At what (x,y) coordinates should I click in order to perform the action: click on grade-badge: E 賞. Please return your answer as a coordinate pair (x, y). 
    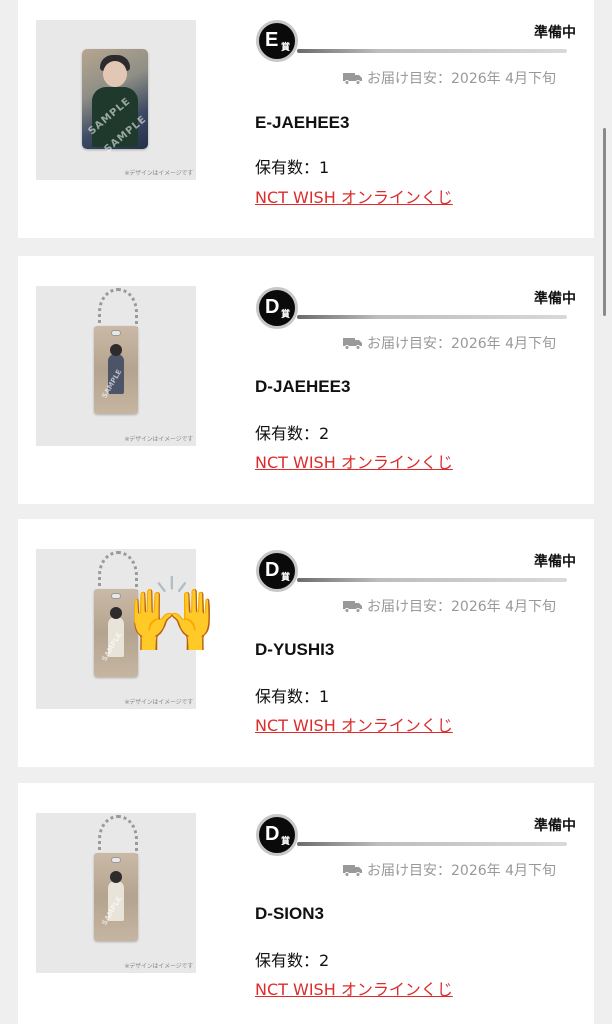
    Looking at the image, I should click on (277, 41).